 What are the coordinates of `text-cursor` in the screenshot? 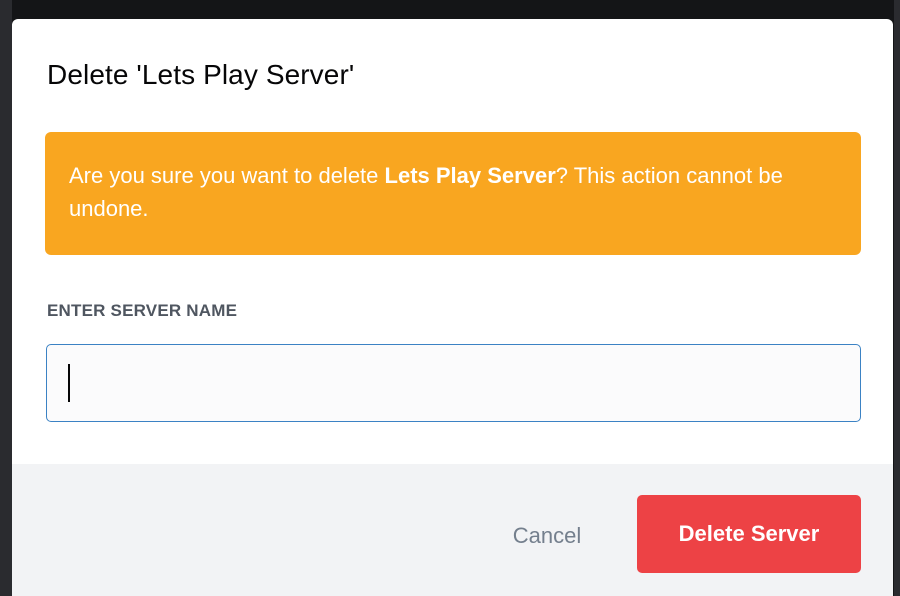 It's located at (69, 383).